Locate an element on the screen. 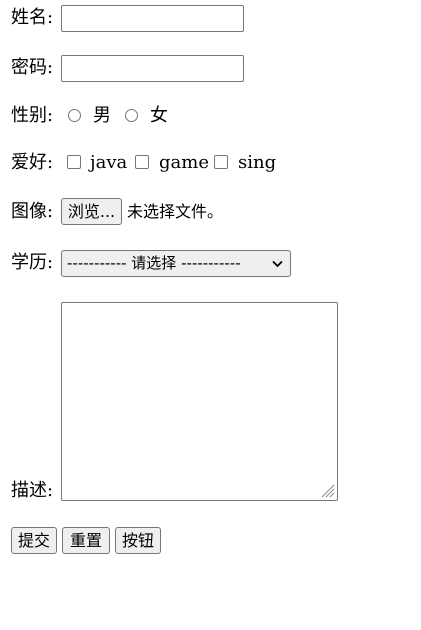  hobby-checkbox-sing is located at coordinates (221, 162).